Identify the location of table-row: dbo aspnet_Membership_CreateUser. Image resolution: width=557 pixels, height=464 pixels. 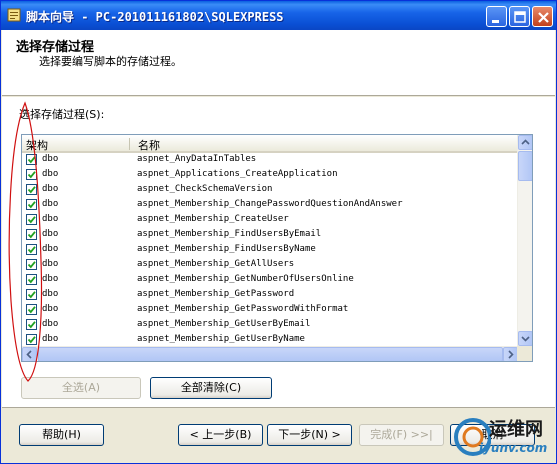
(270, 220).